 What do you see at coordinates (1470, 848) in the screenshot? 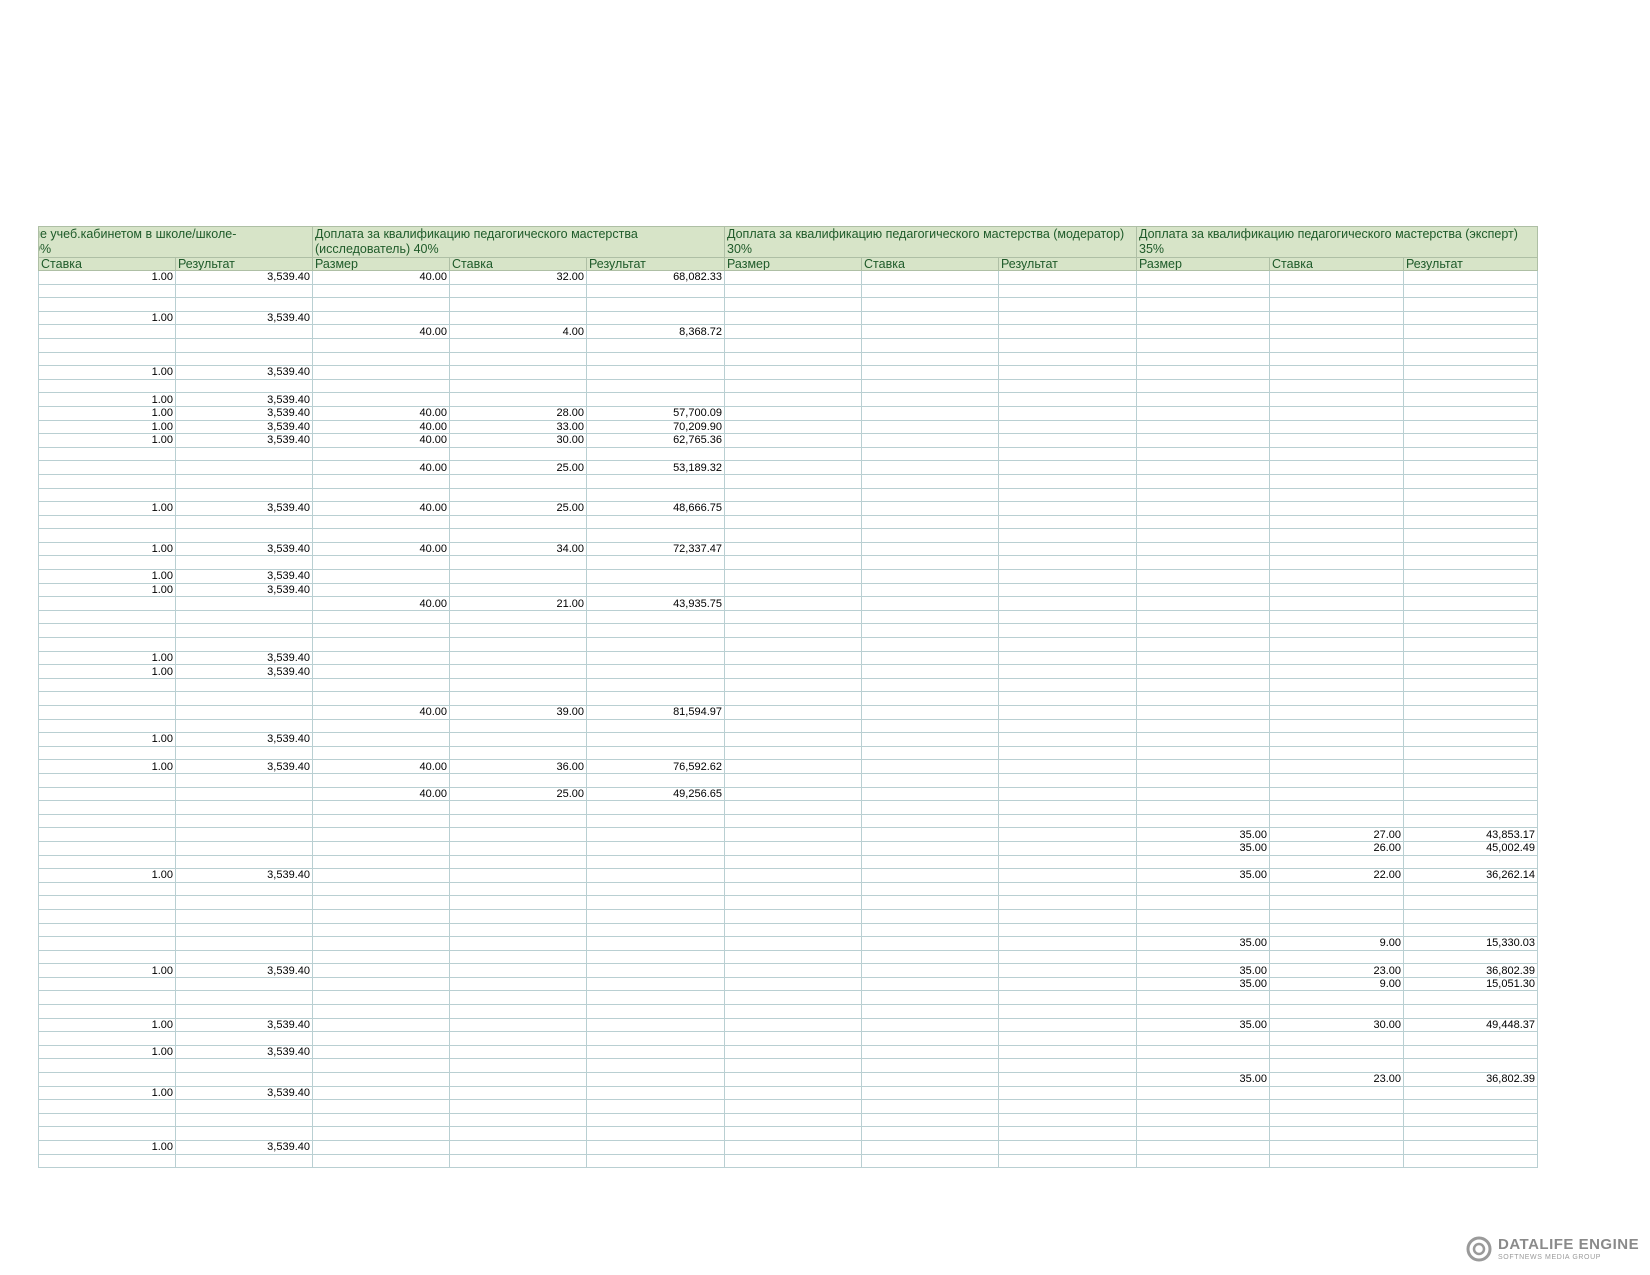
I see `table-cell: 45,002.49` at bounding box center [1470, 848].